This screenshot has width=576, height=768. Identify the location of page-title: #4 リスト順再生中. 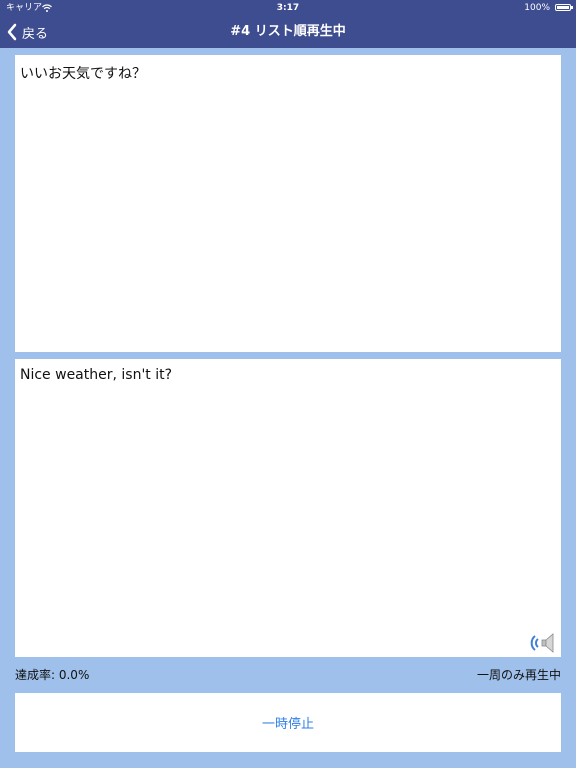
(288, 31).